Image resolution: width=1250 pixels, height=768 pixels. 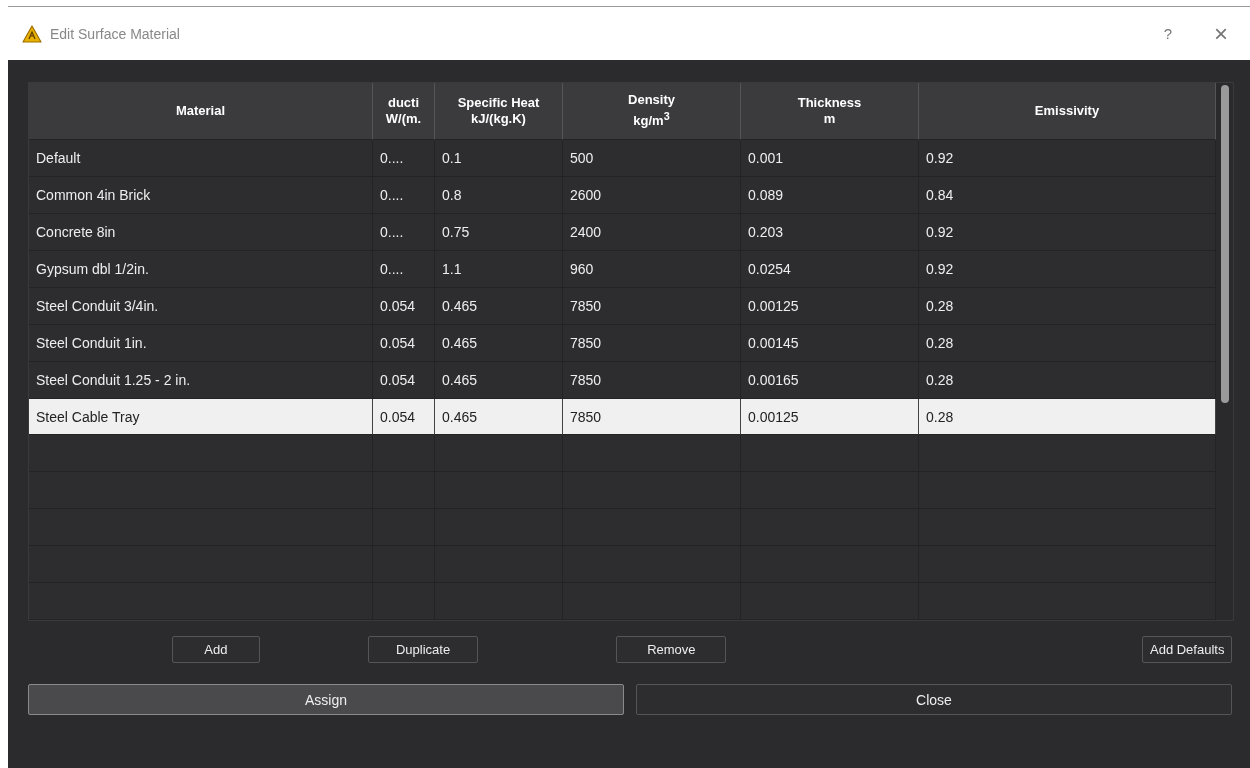 What do you see at coordinates (830, 269) in the screenshot?
I see `table-cell: 0.0254` at bounding box center [830, 269].